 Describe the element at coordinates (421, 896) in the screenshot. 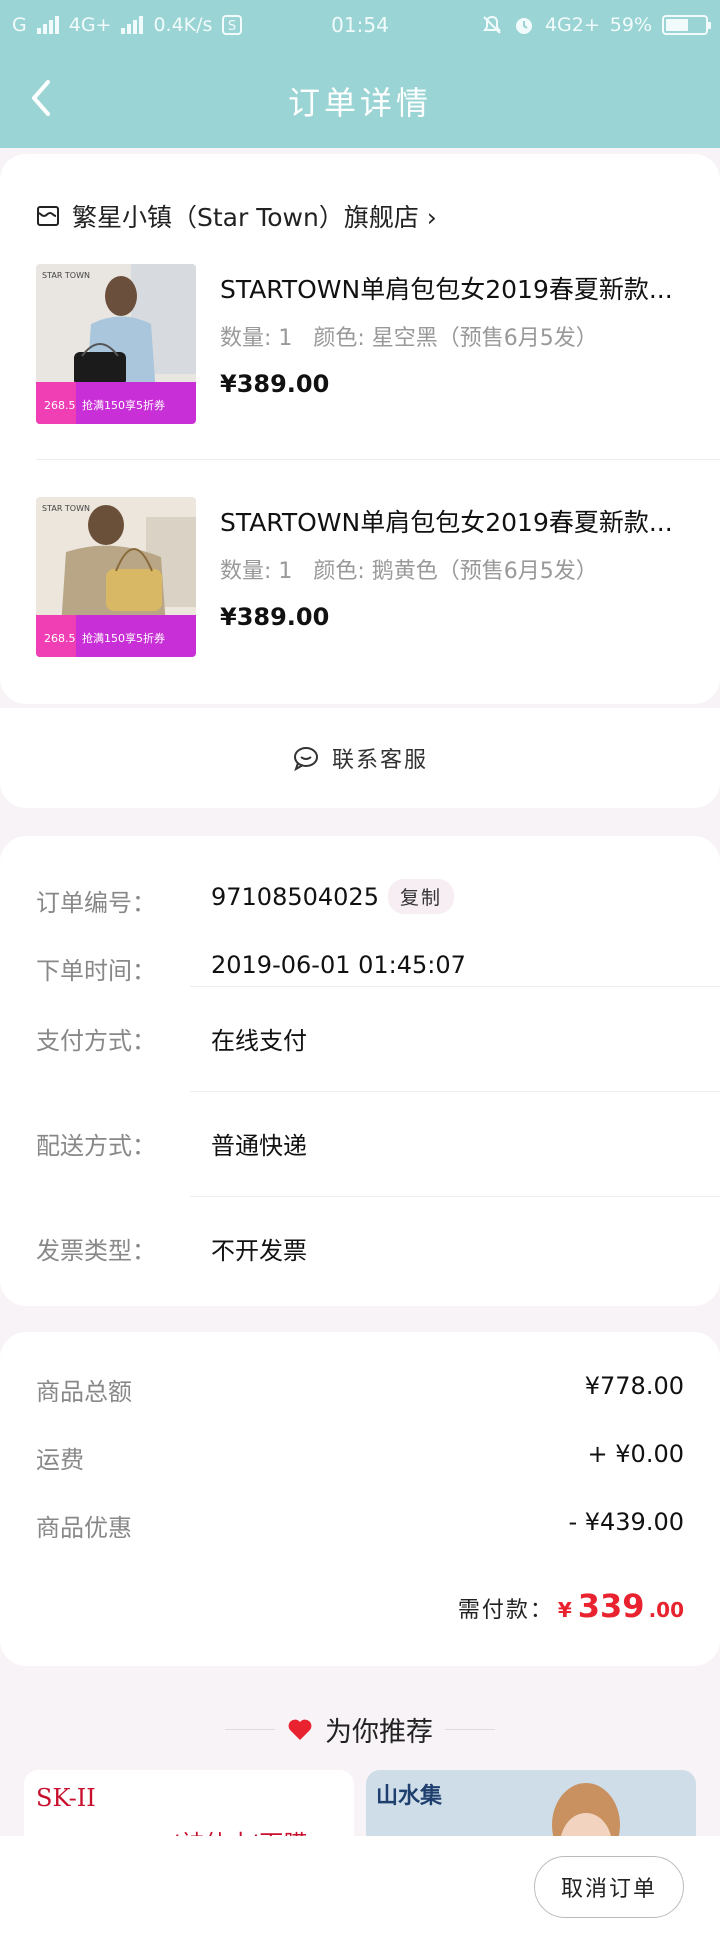

I see `copy-button: 复制` at that location.